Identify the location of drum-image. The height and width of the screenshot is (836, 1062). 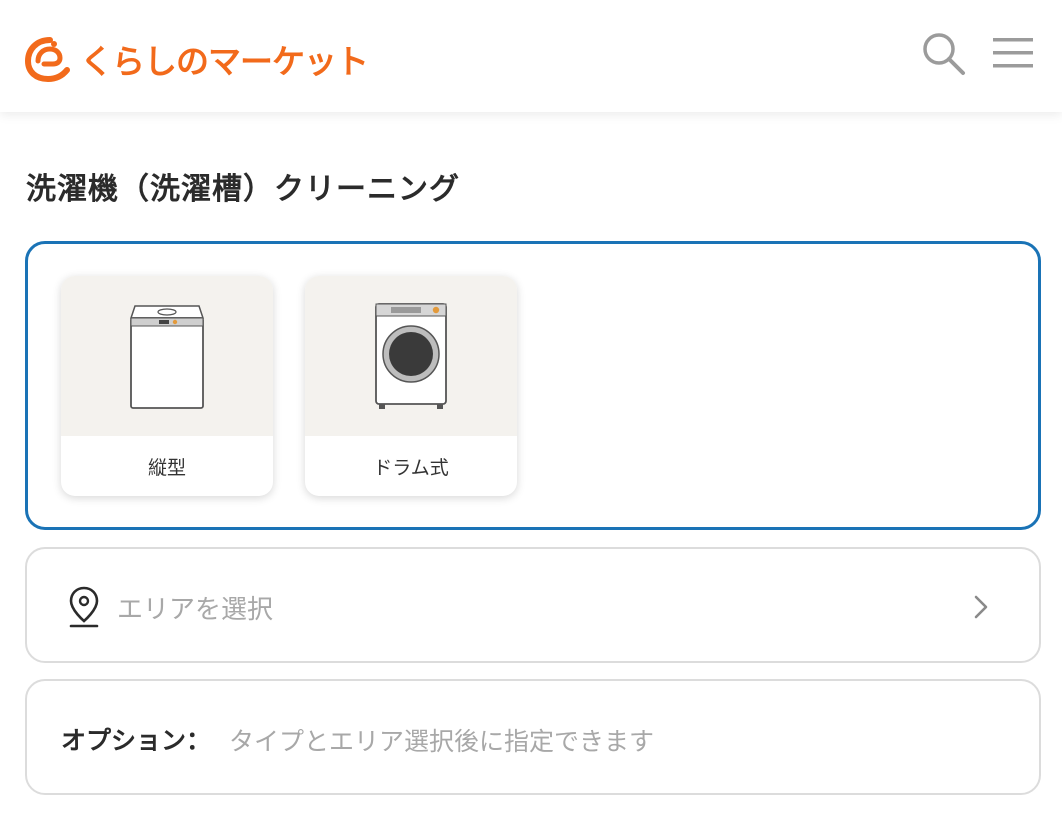
(411, 356).